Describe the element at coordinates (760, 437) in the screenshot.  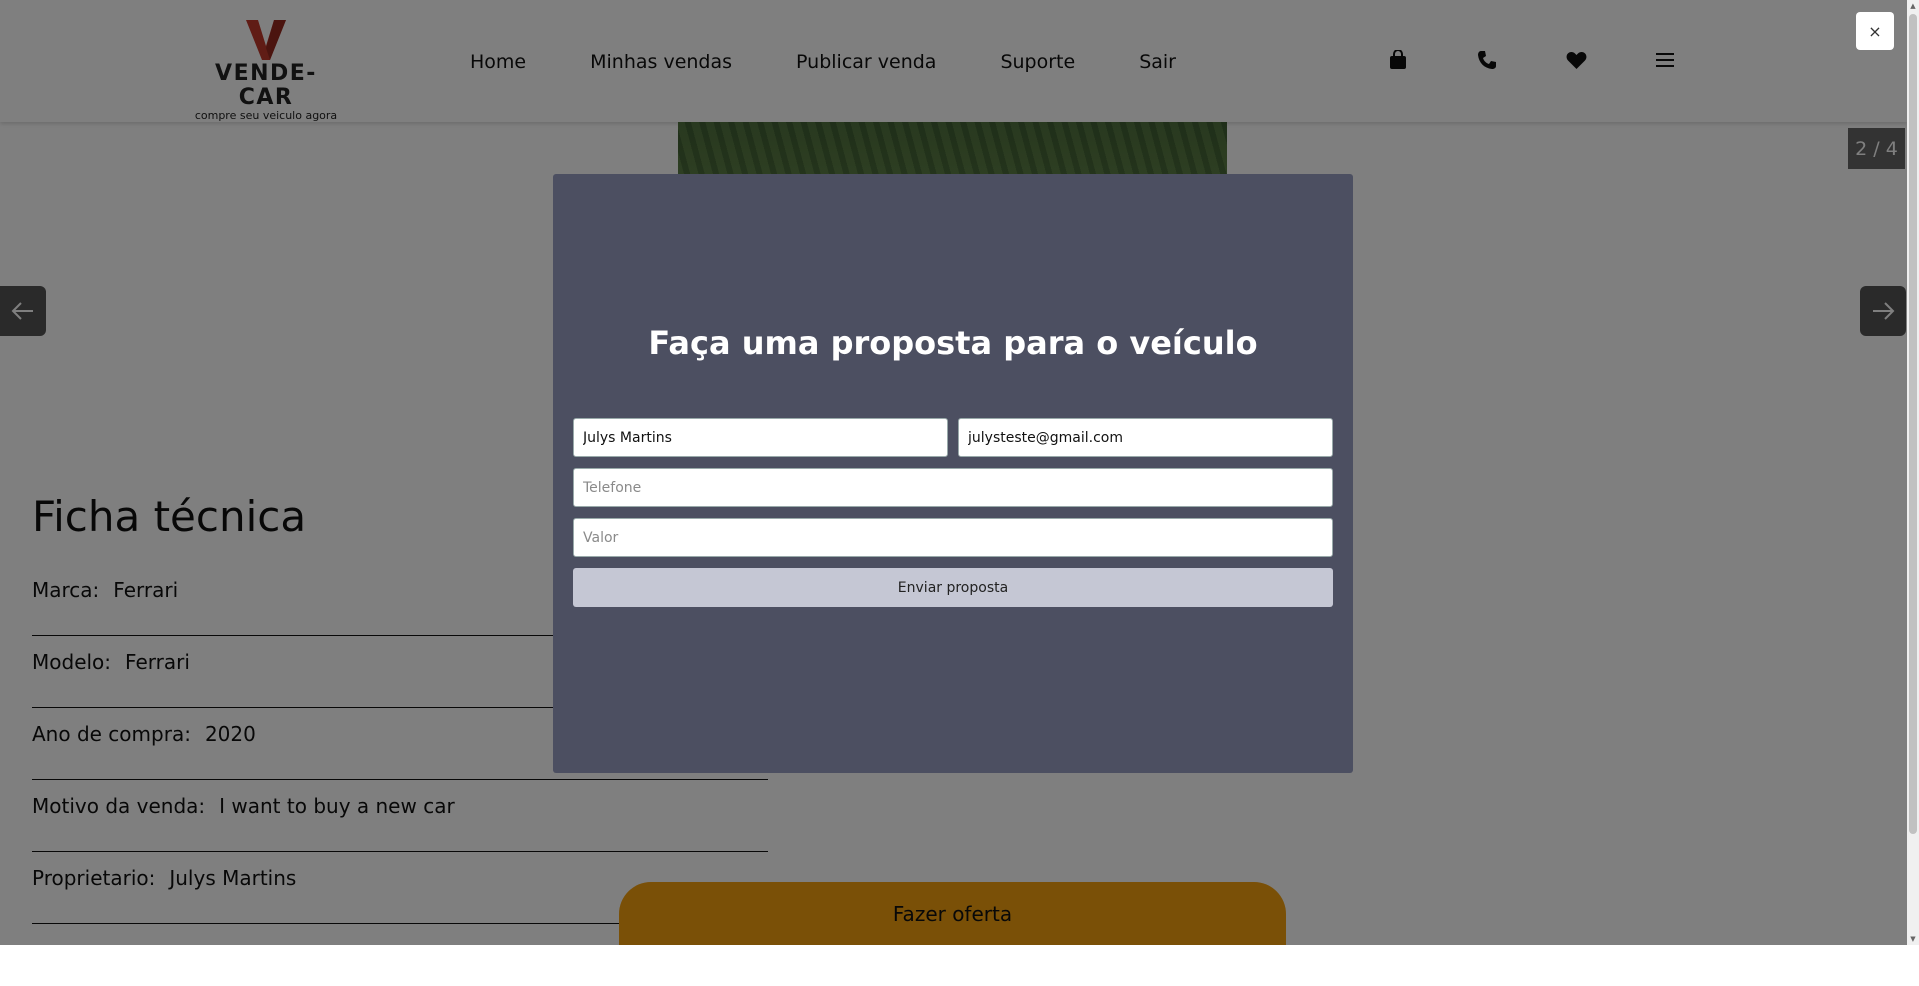
I see `name-field` at that location.